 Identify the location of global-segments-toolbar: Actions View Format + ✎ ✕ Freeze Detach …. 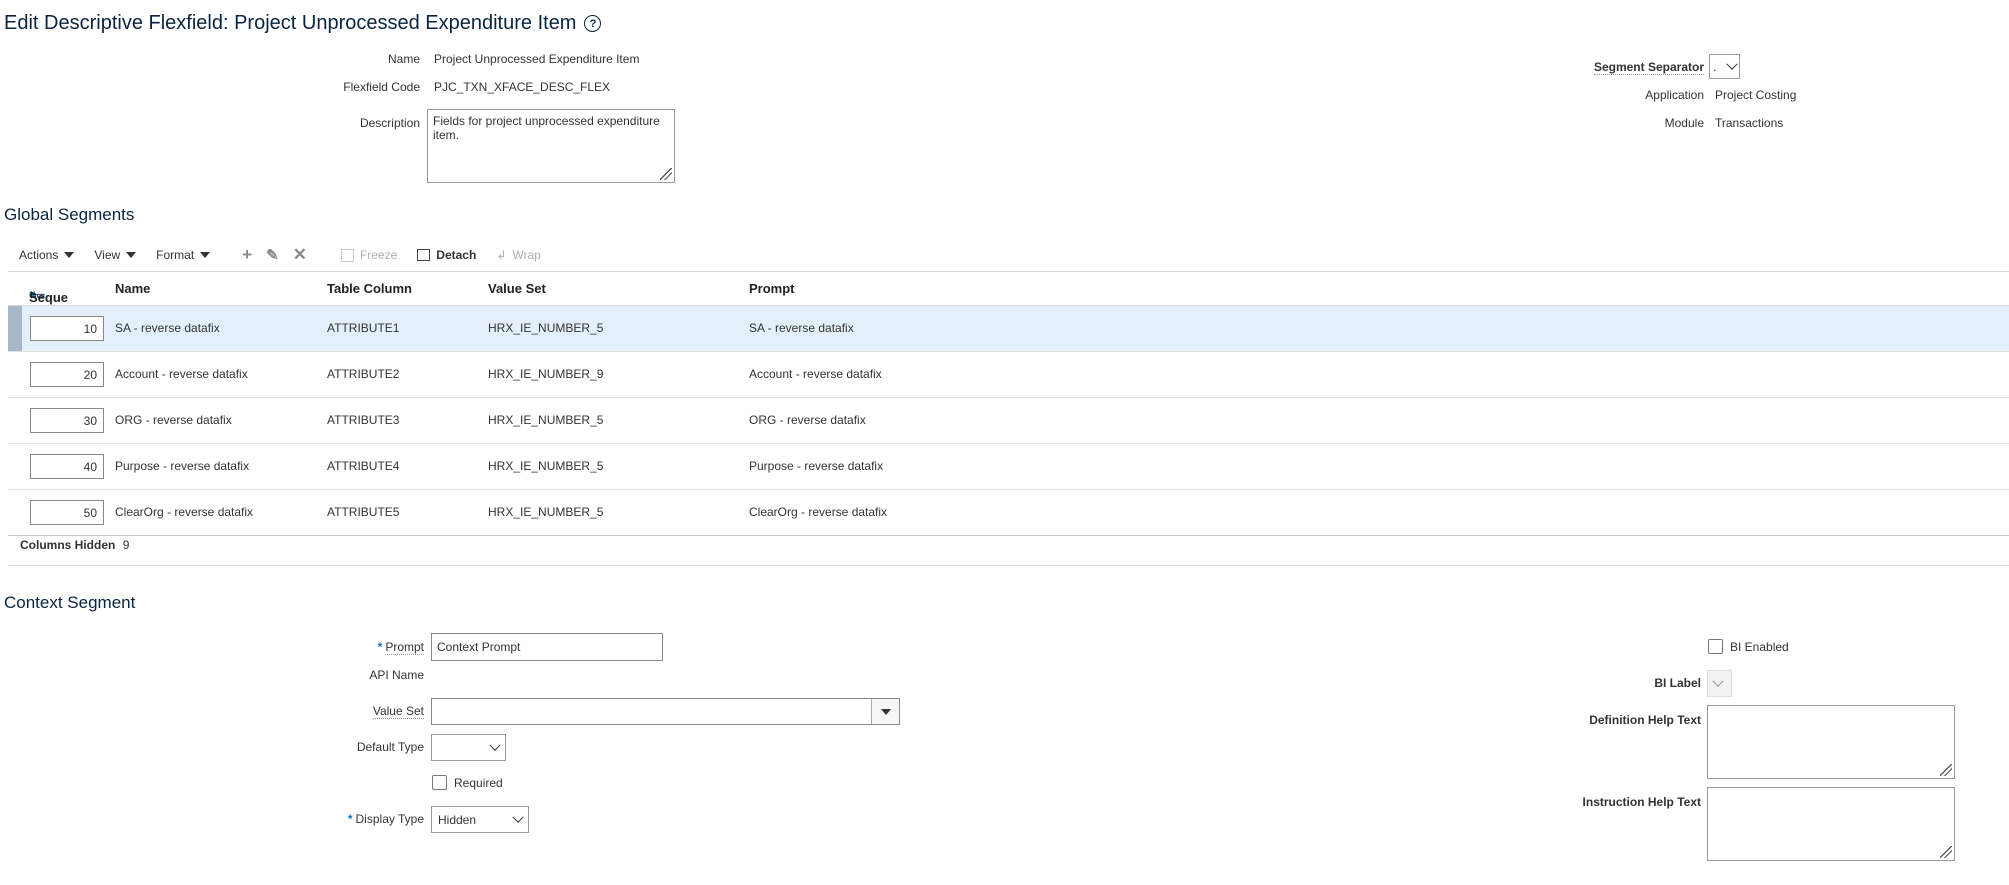
(280, 255).